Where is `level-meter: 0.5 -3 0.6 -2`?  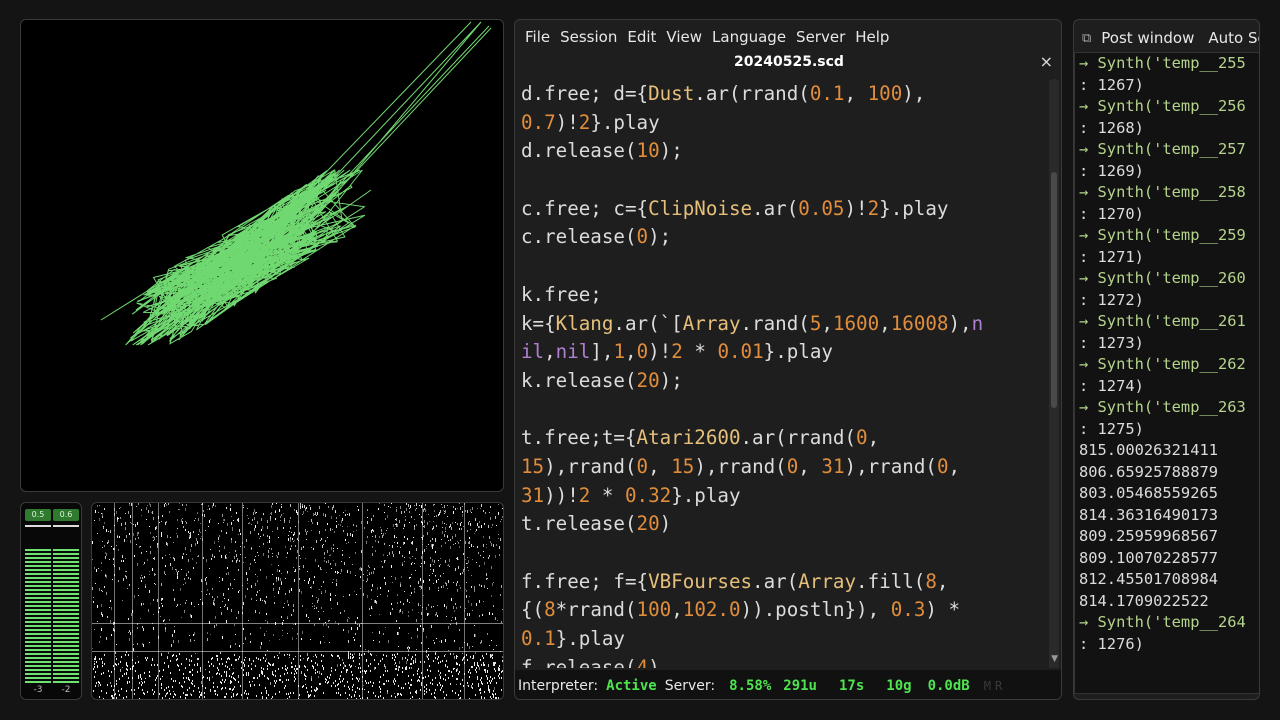
level-meter: 0.5 -3 0.6 -2 is located at coordinates (51, 601).